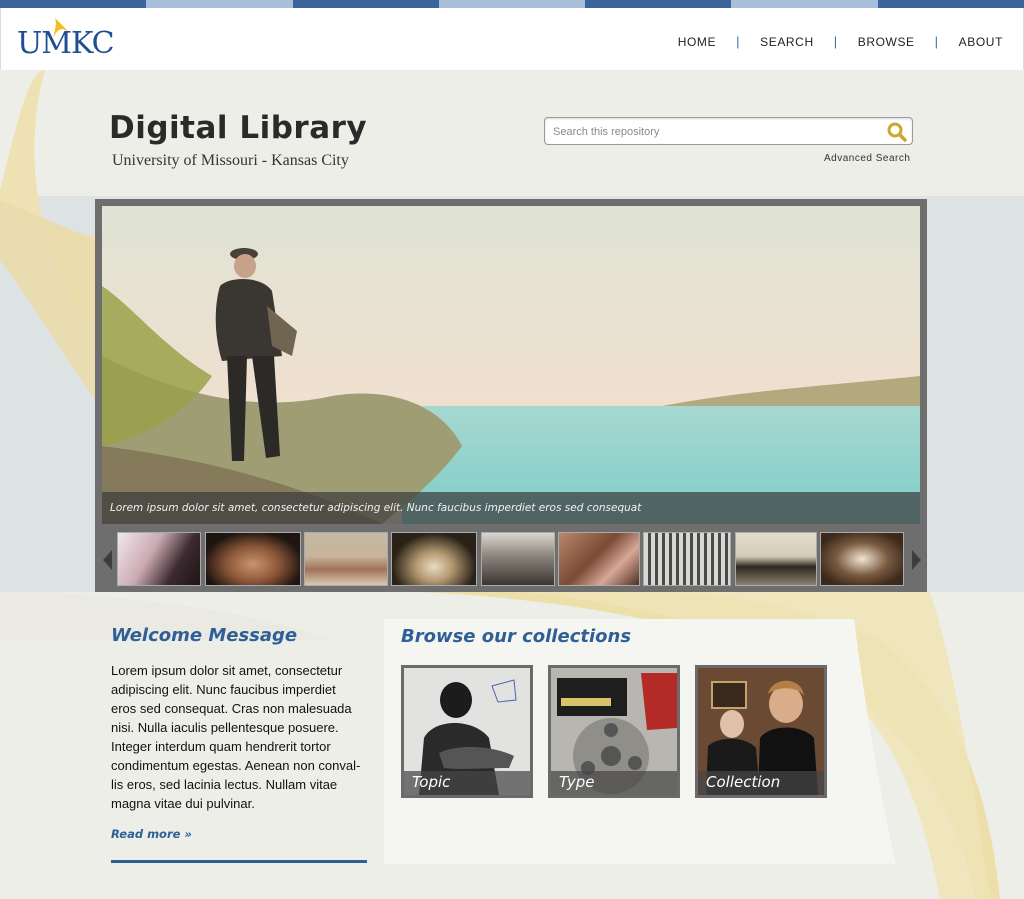 The width and height of the screenshot is (1024, 899). Describe the element at coordinates (467, 731) in the screenshot. I see `collection-card-topic: Topic` at that location.